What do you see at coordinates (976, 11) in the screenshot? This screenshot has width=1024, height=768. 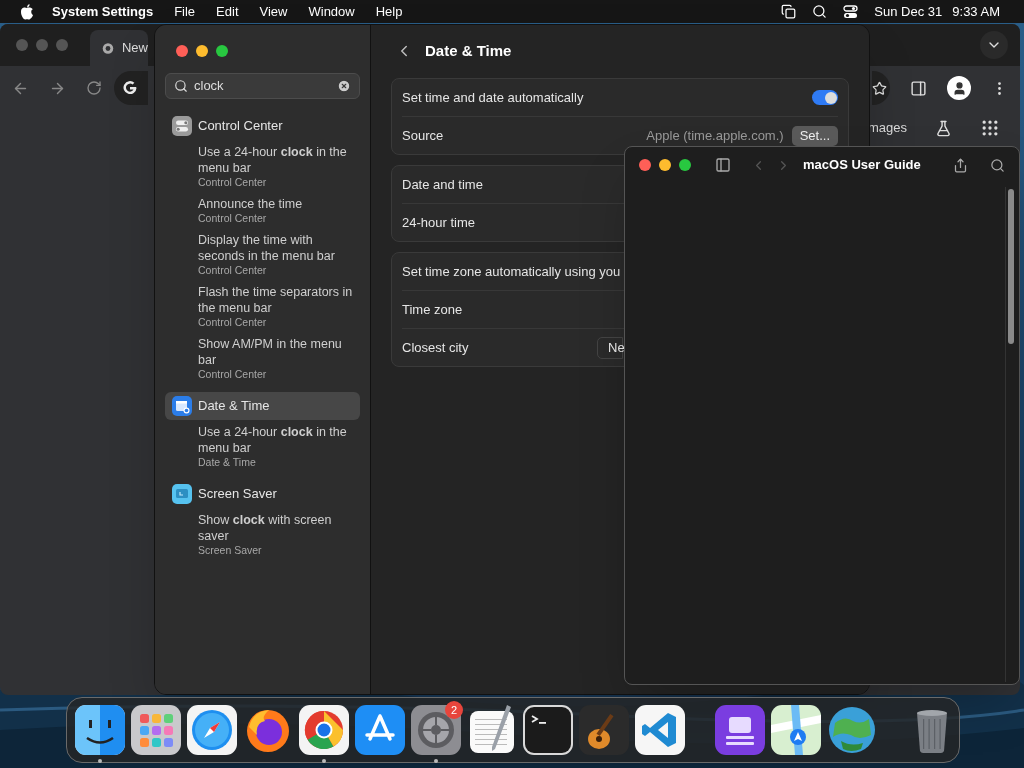 I see `menu-bar-time: 9:33 AM` at bounding box center [976, 11].